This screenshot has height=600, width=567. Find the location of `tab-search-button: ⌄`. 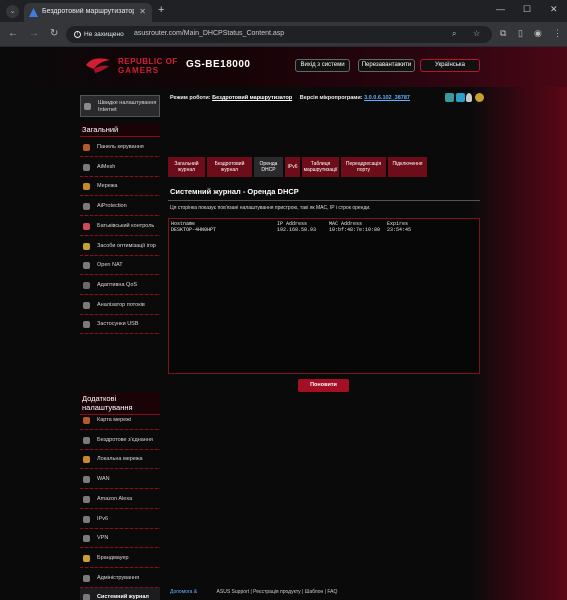

tab-search-button: ⌄ is located at coordinates (12, 11).